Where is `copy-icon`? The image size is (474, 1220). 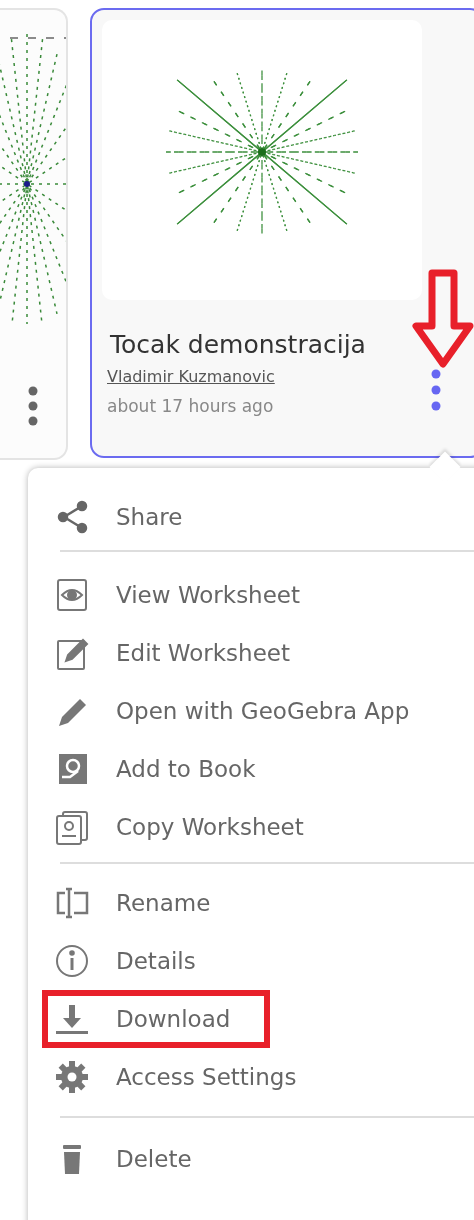
copy-icon is located at coordinates (72, 827).